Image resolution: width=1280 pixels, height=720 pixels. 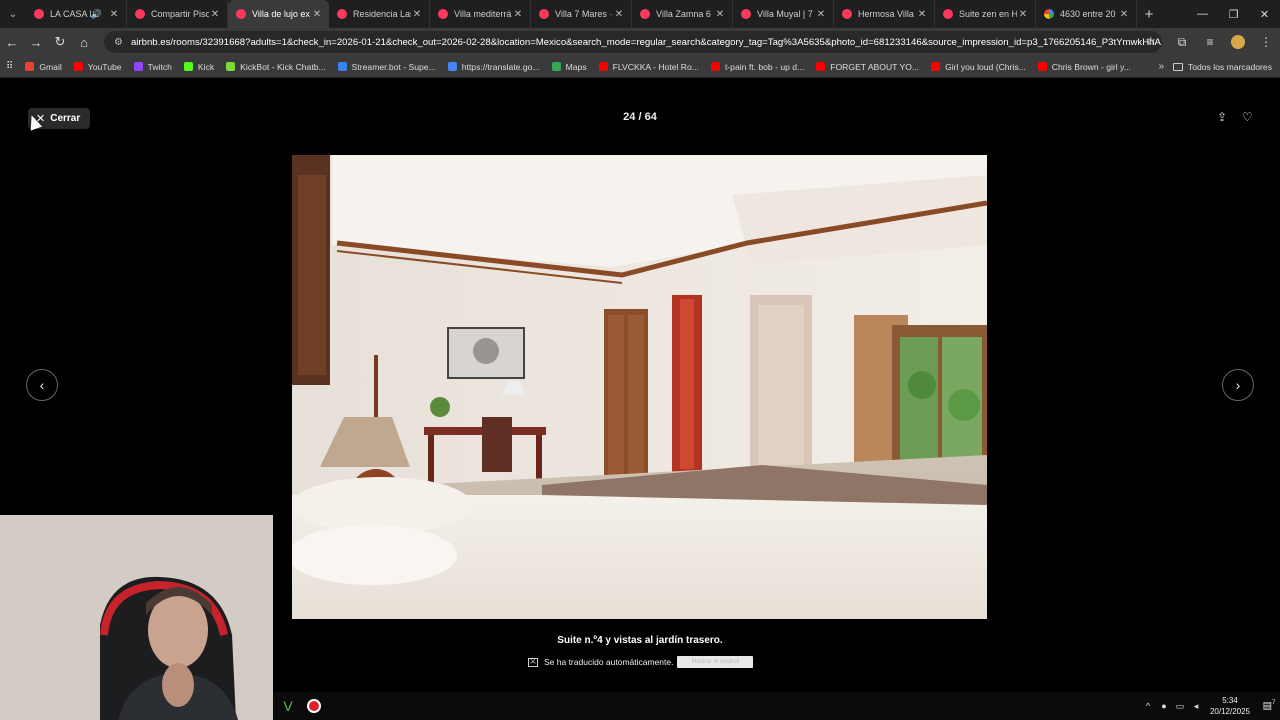 I want to click on tab-9: Suite zen en H ✕, so click(x=985, y=14).